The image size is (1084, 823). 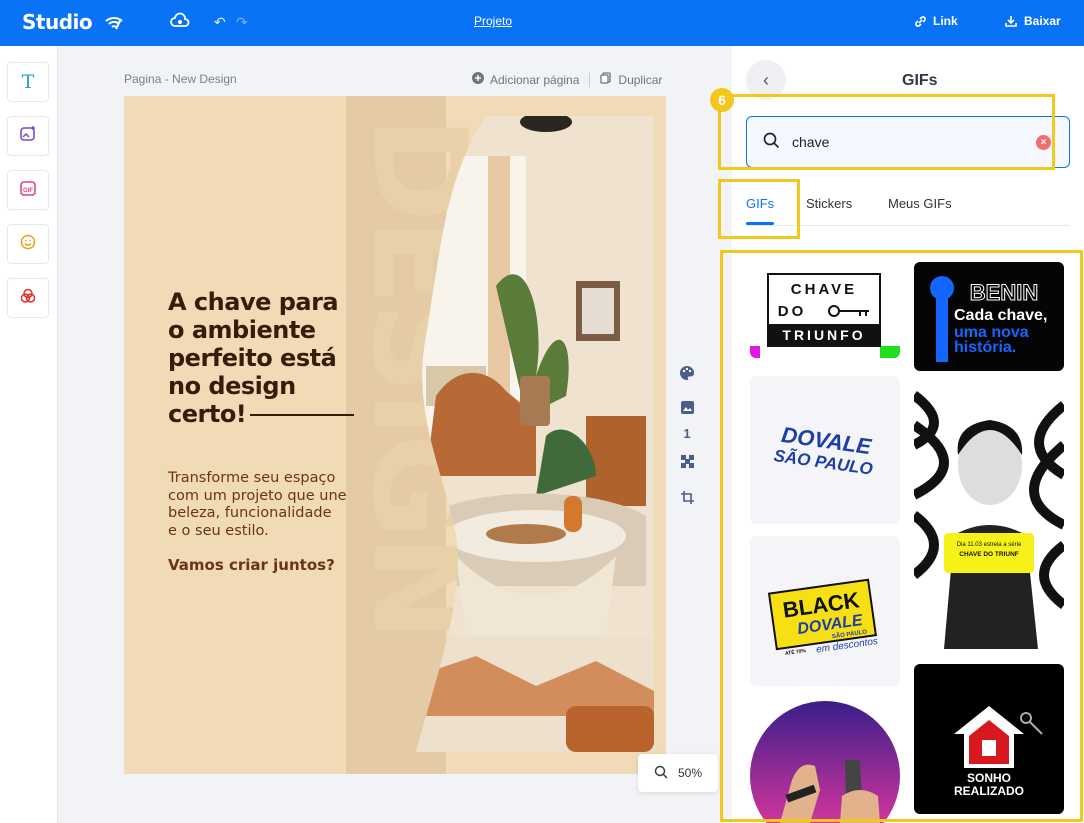 I want to click on page-label: Pagina - New Design, so click(x=180, y=79).